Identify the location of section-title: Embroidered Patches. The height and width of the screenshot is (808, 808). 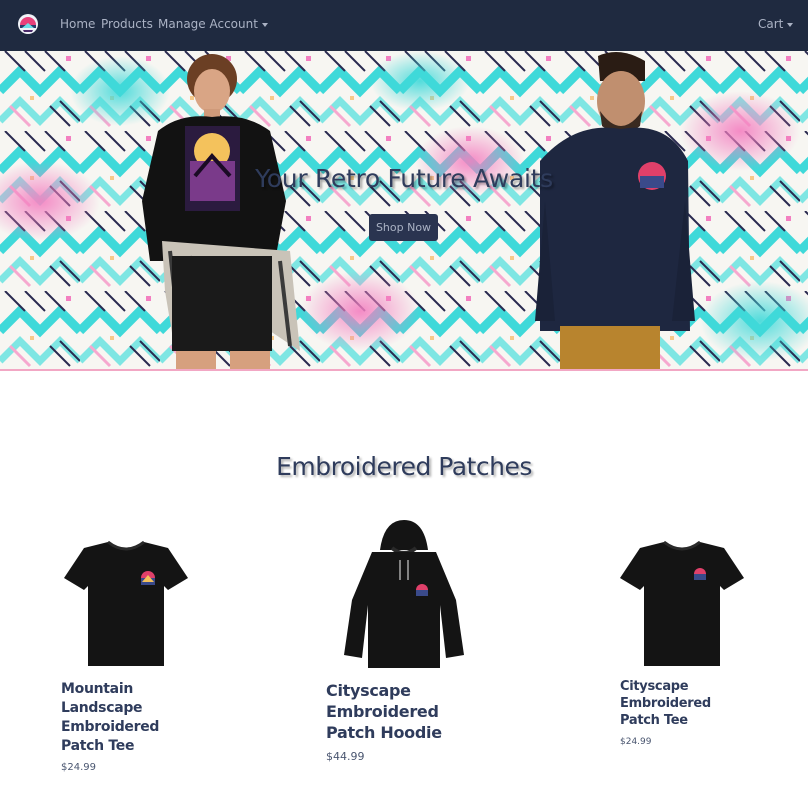
(404, 466).